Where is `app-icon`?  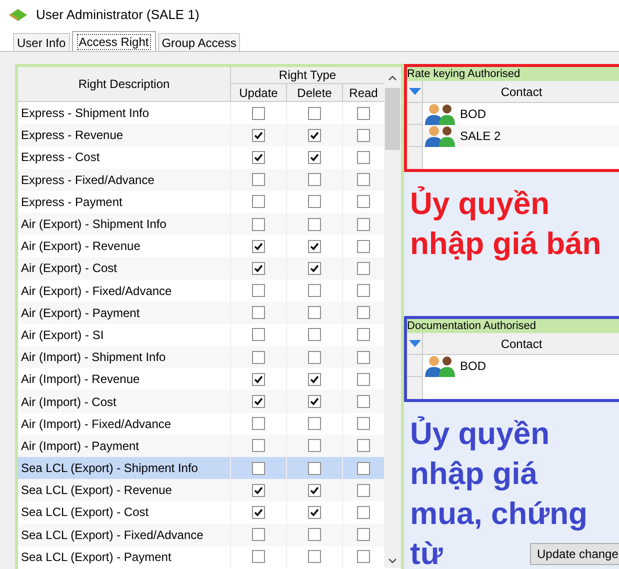
app-icon is located at coordinates (18, 15).